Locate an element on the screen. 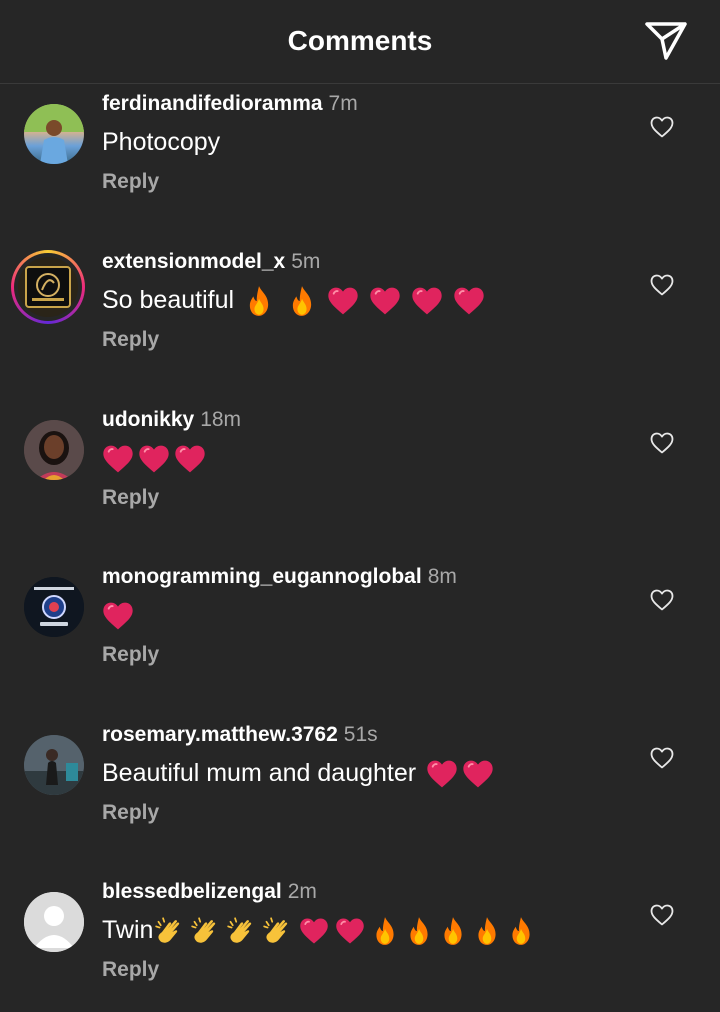 The width and height of the screenshot is (720, 1012). comment-text: Photocopy is located at coordinates (161, 142).